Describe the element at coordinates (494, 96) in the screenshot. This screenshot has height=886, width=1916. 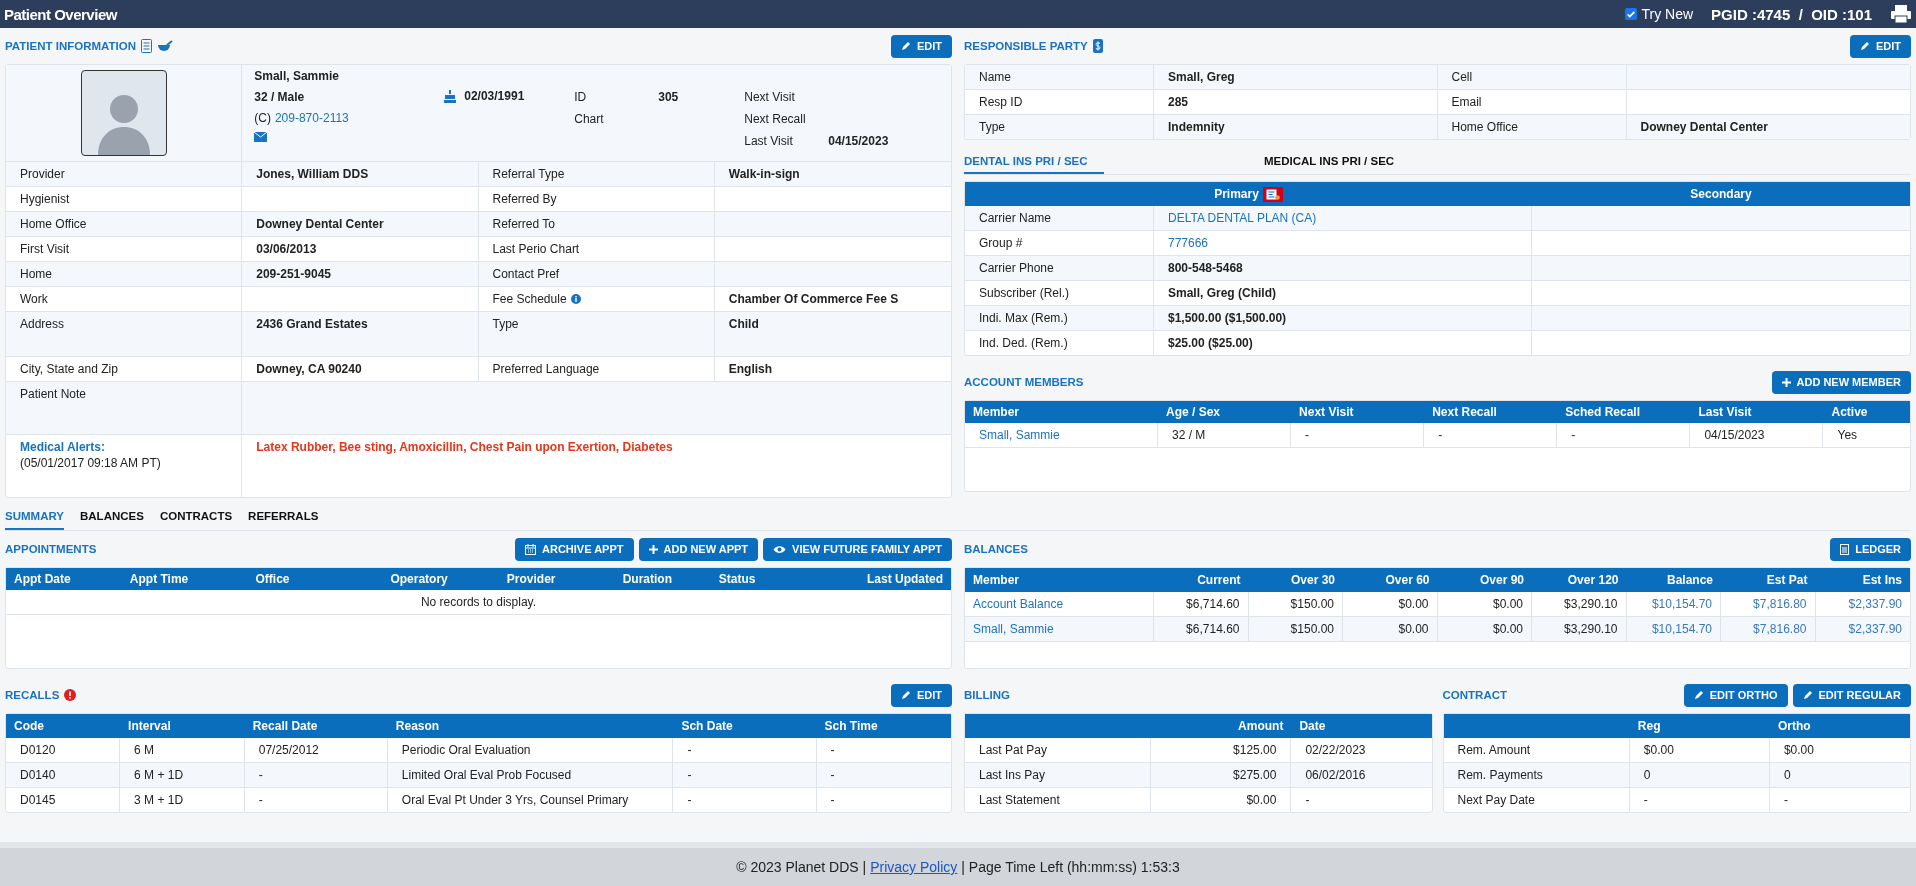
I see `birth-date: 02/03/1991` at that location.